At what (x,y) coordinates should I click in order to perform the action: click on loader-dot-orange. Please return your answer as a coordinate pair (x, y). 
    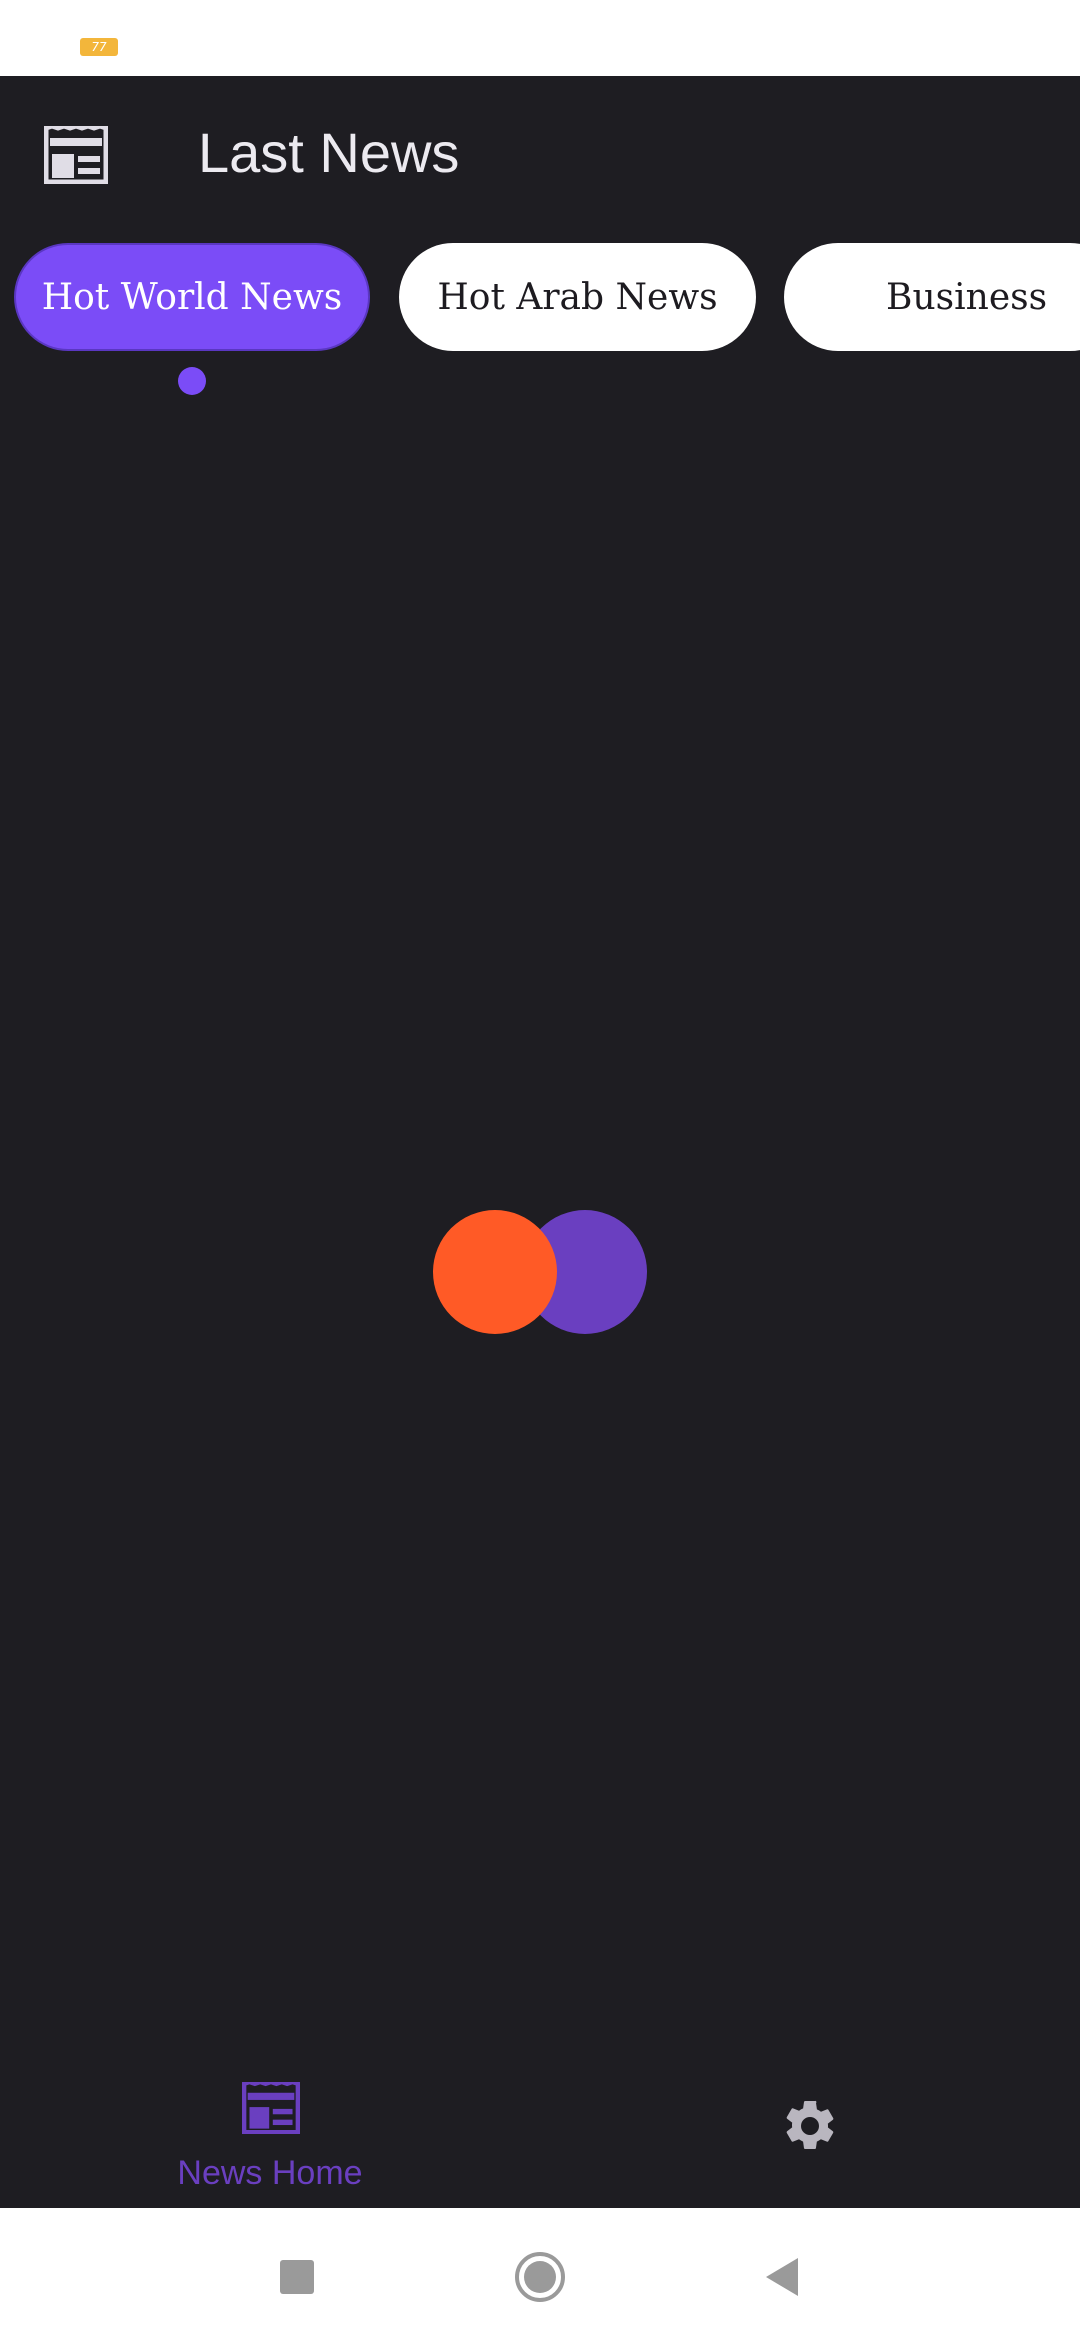
    Looking at the image, I should click on (495, 1272).